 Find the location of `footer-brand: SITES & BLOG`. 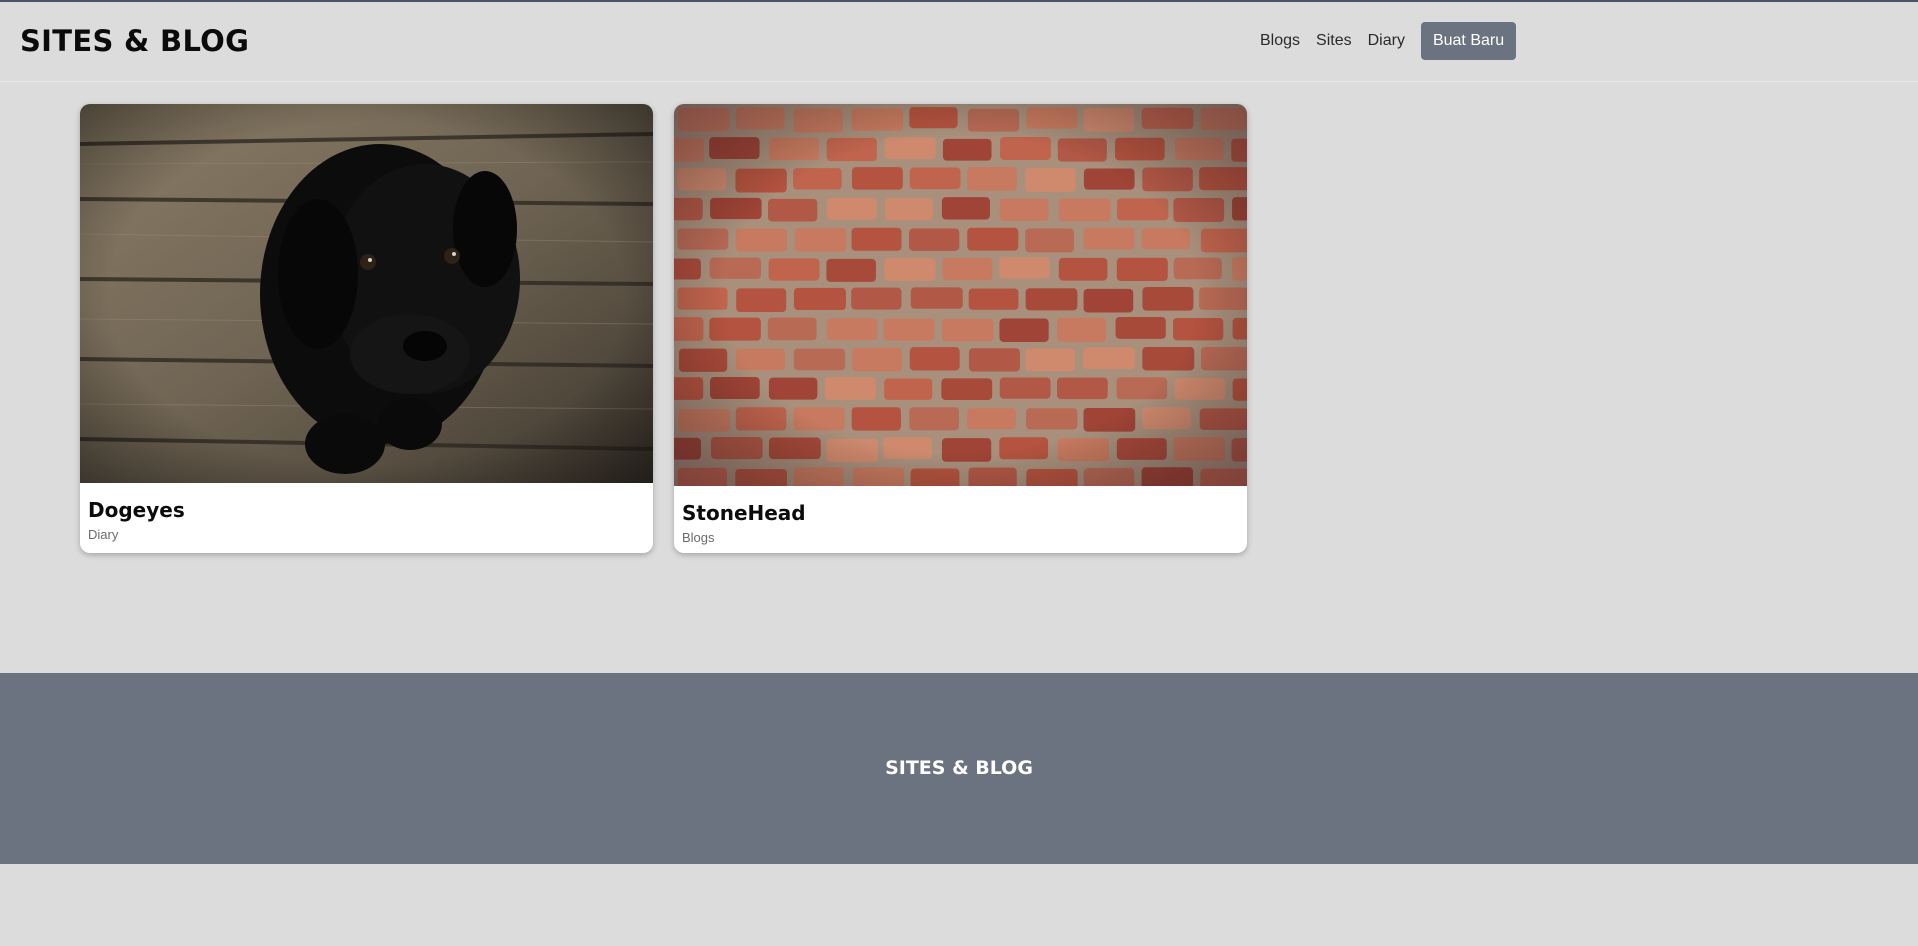

footer-brand: SITES & BLOG is located at coordinates (959, 768).